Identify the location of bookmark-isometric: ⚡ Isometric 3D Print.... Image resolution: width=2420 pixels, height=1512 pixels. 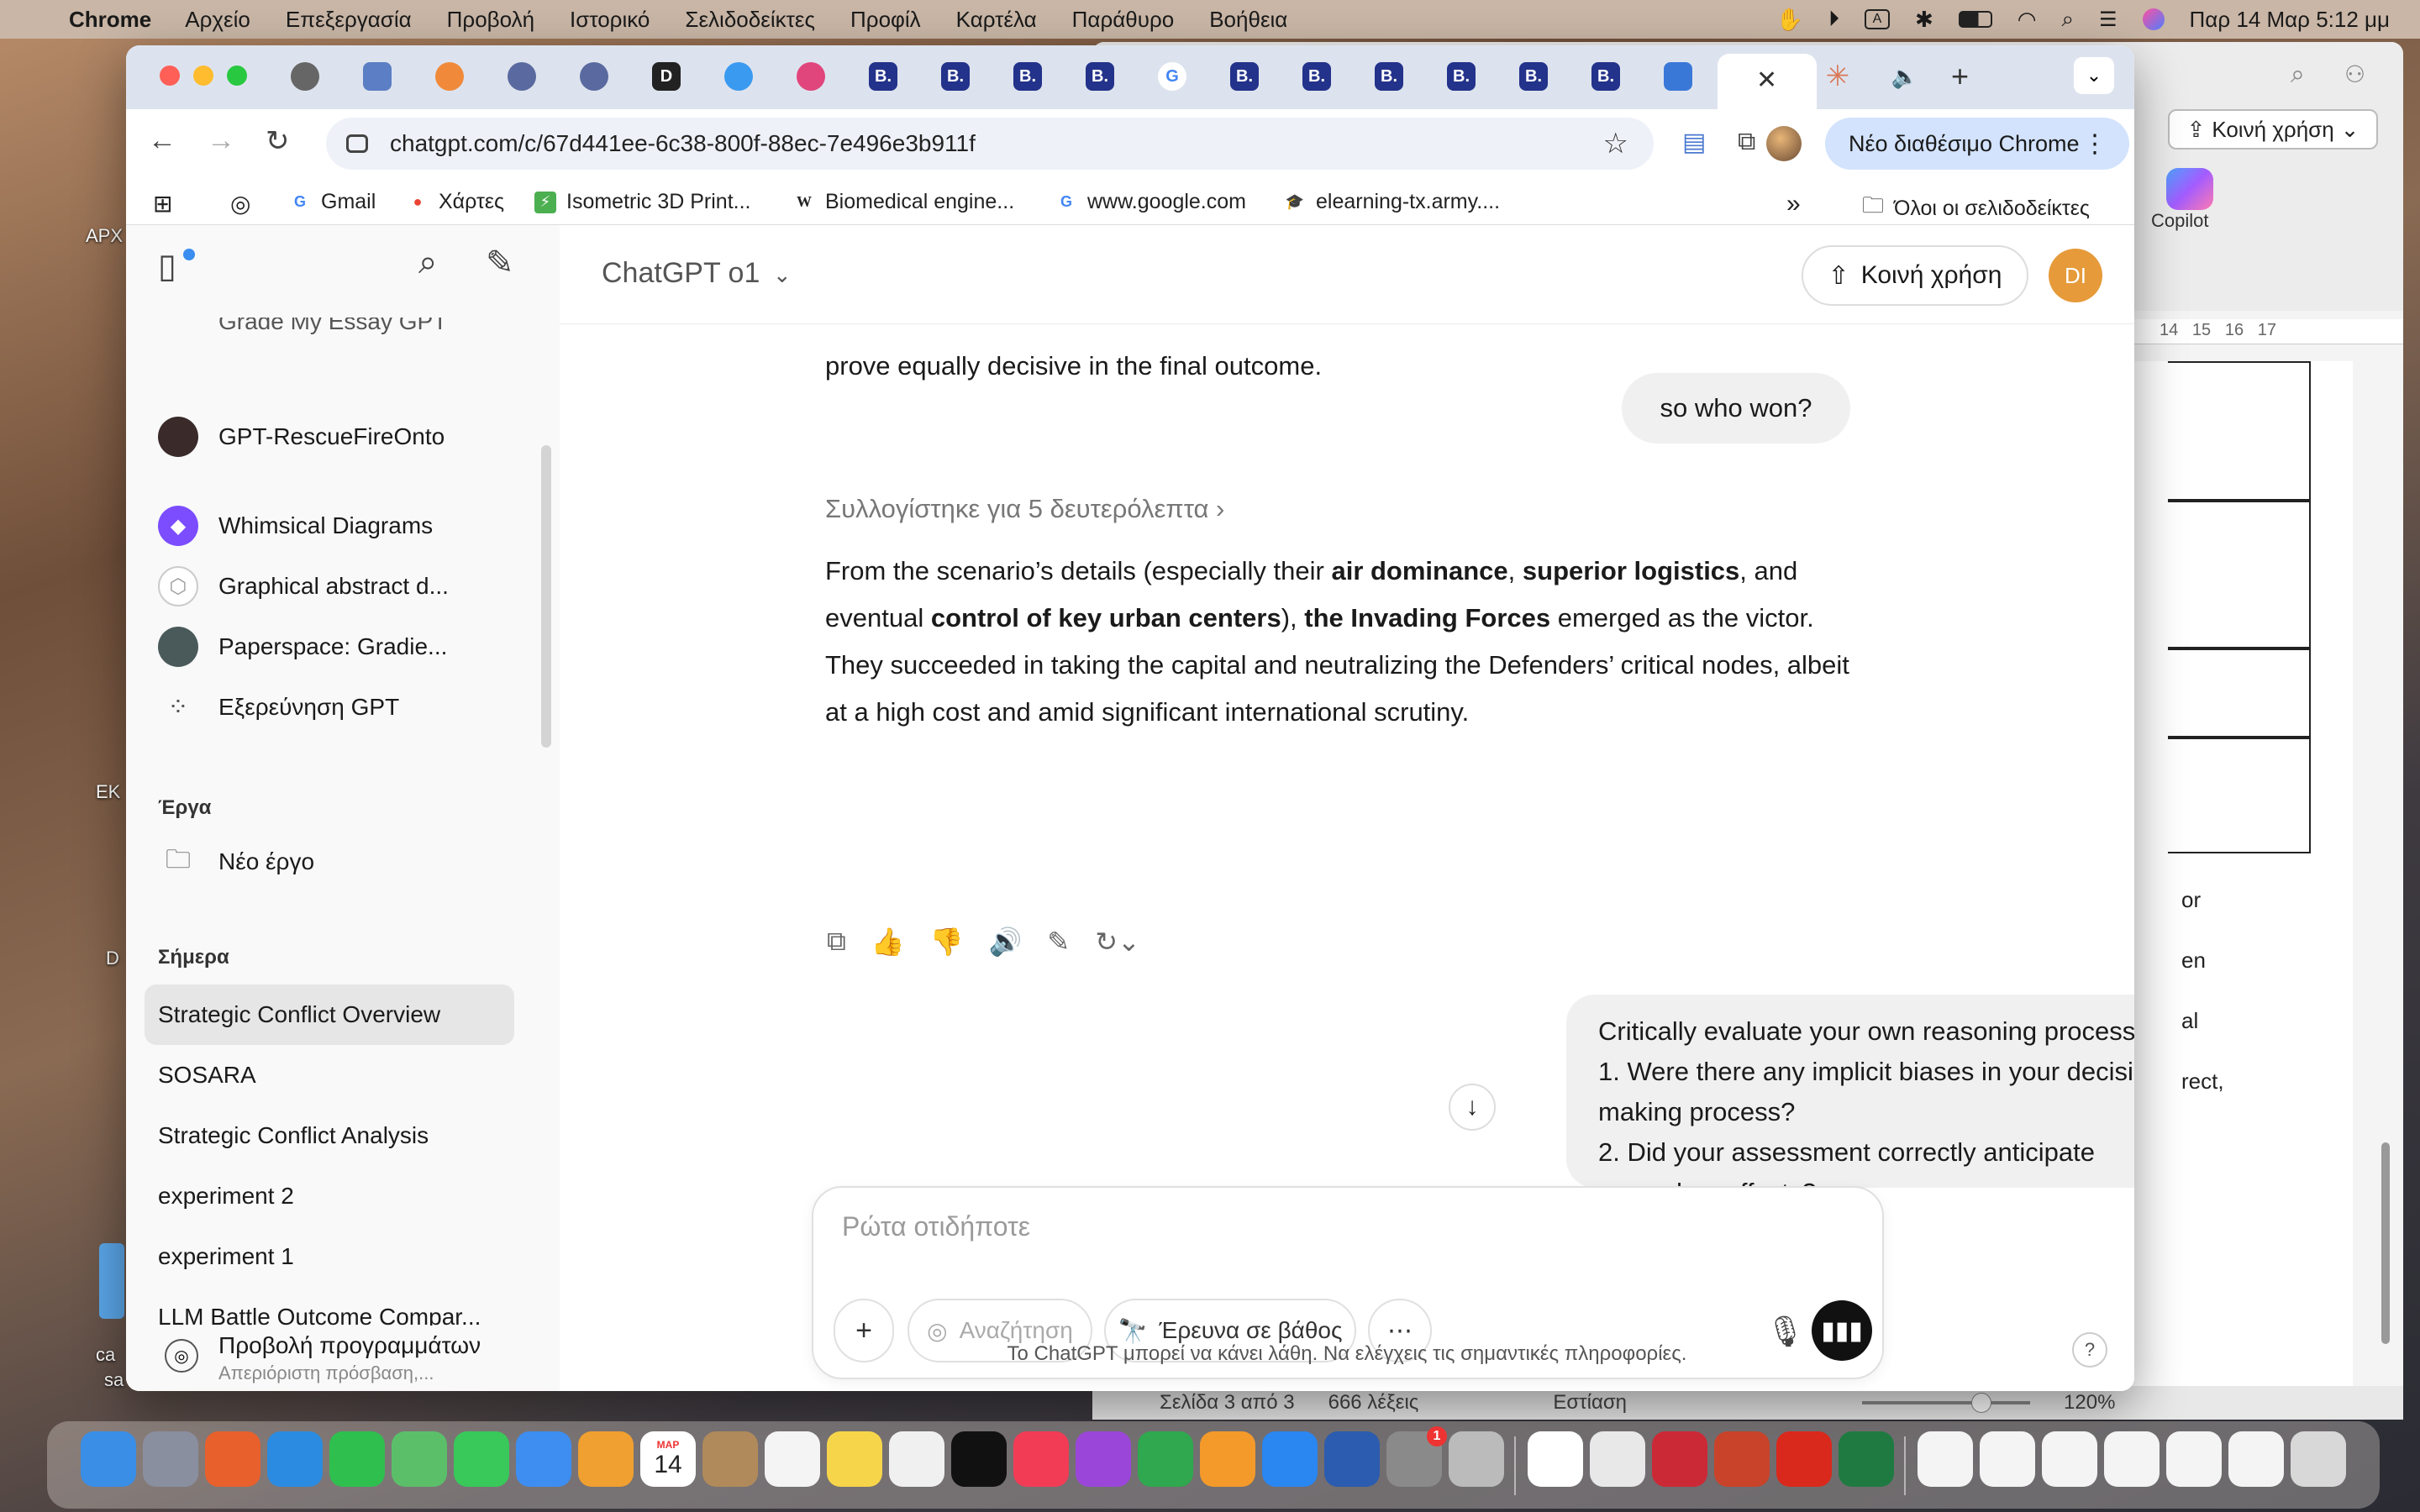
(643, 202).